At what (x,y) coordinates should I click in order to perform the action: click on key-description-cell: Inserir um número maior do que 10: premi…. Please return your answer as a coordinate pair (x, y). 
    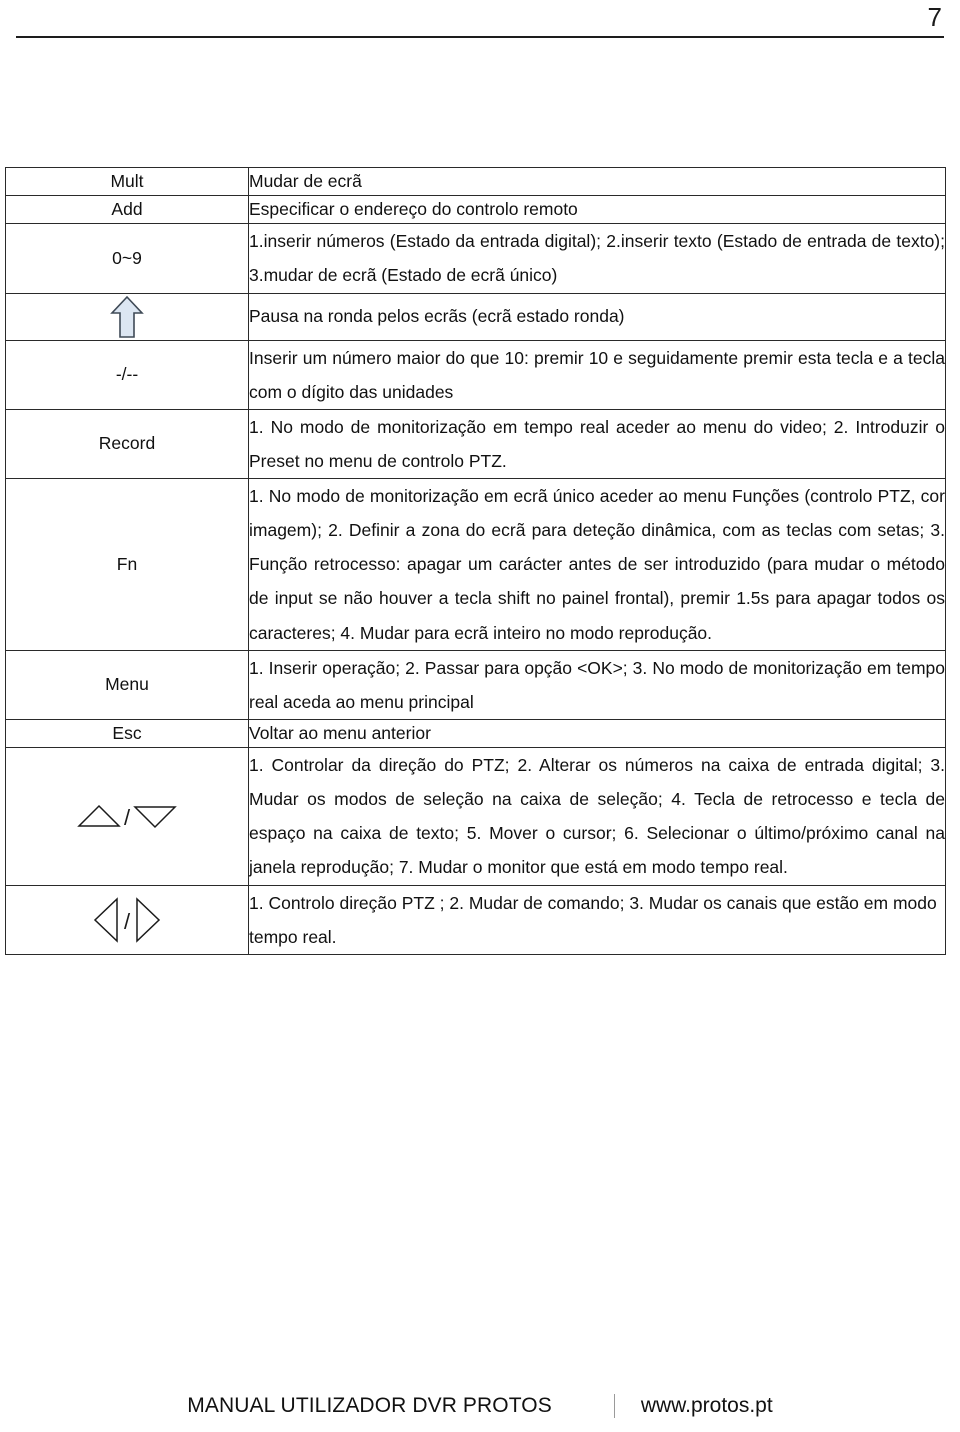
    Looking at the image, I should click on (597, 374).